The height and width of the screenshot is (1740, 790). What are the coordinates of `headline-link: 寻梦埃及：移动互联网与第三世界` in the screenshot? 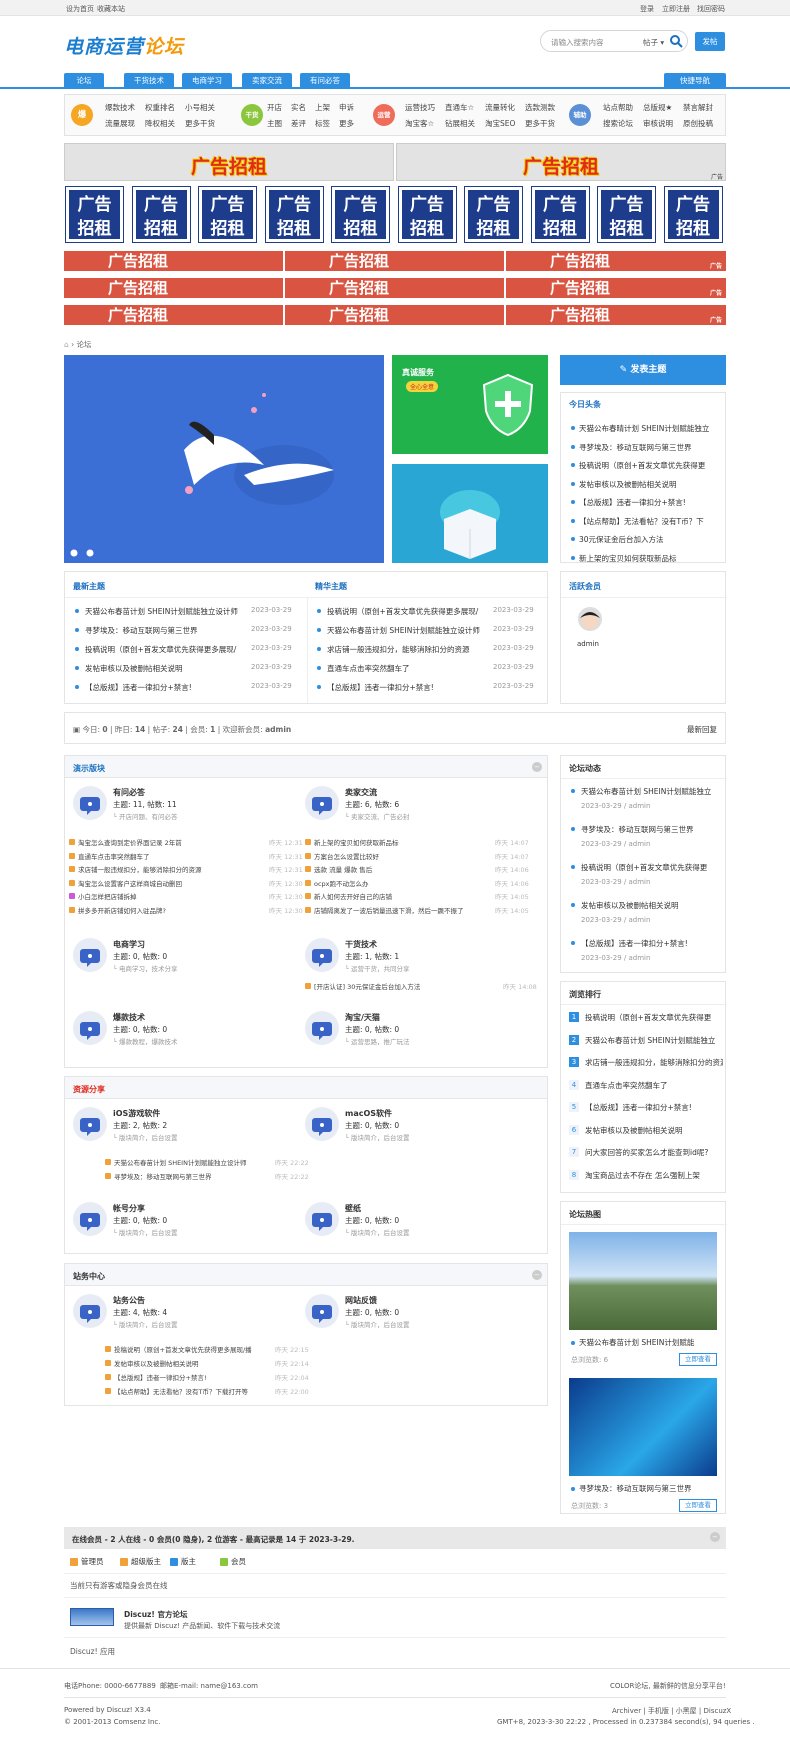 It's located at (651, 447).